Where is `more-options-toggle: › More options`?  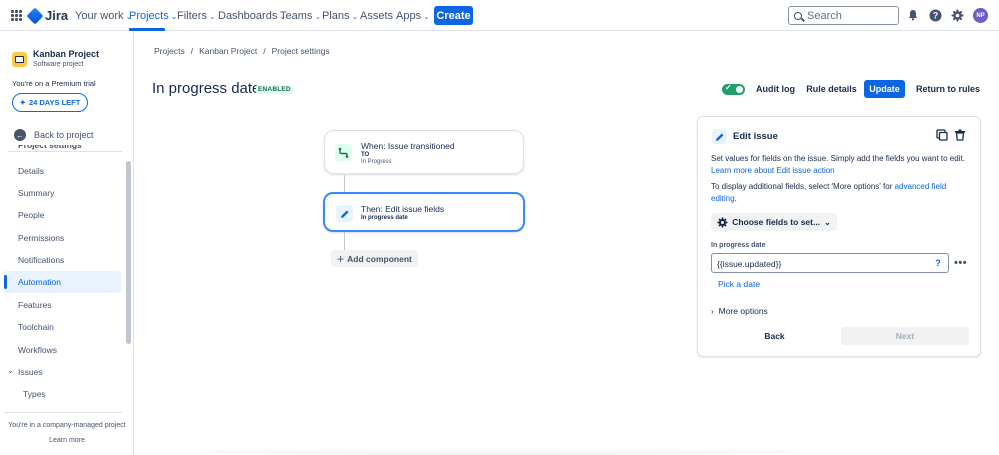
more-options-toggle: › More options is located at coordinates (739, 311).